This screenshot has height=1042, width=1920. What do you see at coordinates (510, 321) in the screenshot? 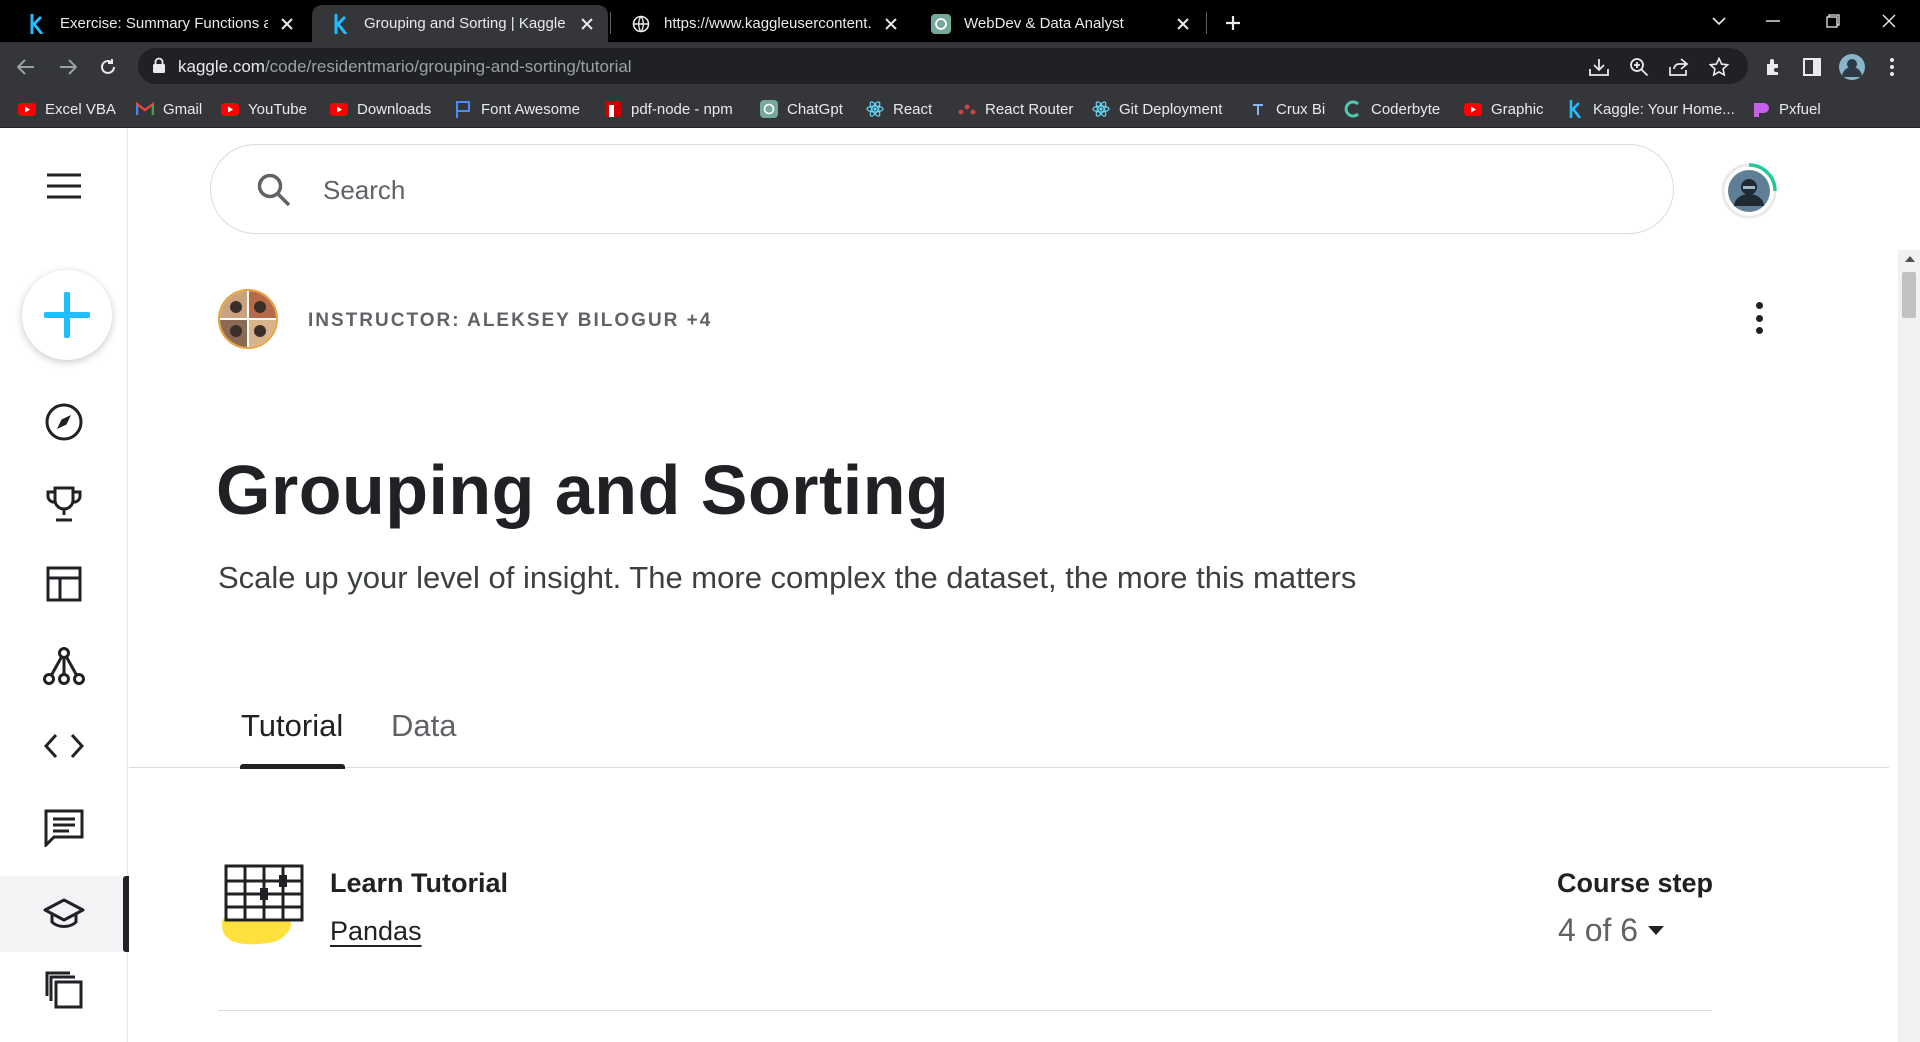
I see `instructor-label: INSTRUCTOR: ALEKSEY BILOGUR +4` at bounding box center [510, 321].